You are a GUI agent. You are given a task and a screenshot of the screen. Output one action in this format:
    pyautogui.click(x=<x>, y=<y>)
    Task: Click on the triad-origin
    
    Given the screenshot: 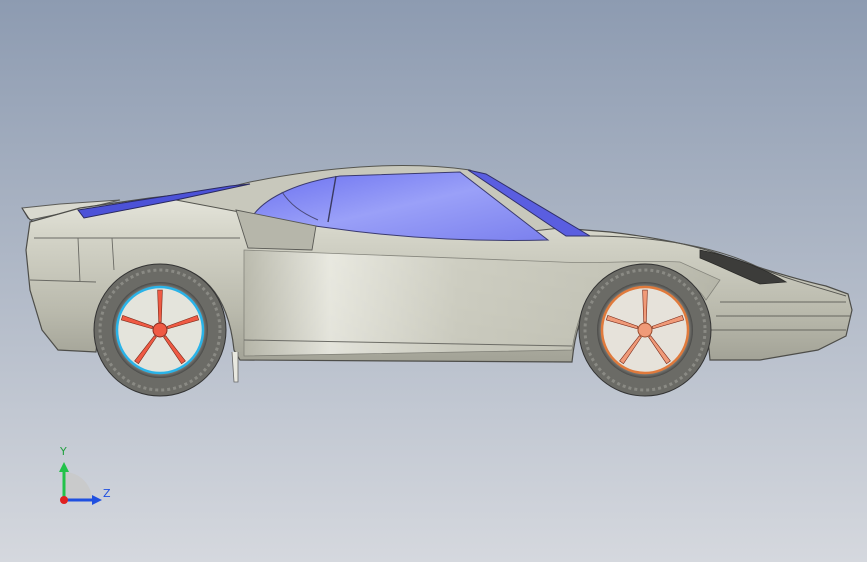 What is the action you would take?
    pyautogui.click(x=64, y=500)
    